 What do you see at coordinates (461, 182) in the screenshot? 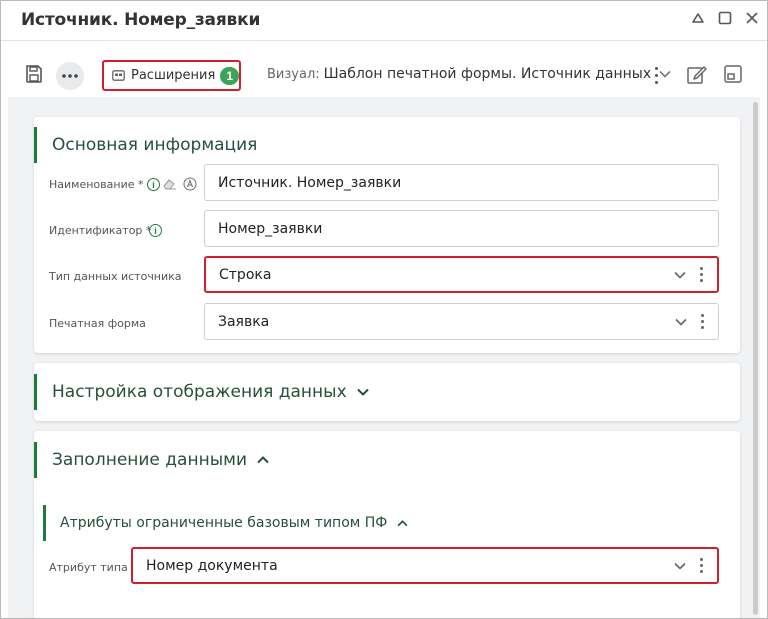
I see `name-field: Источник. Номер_заявки` at bounding box center [461, 182].